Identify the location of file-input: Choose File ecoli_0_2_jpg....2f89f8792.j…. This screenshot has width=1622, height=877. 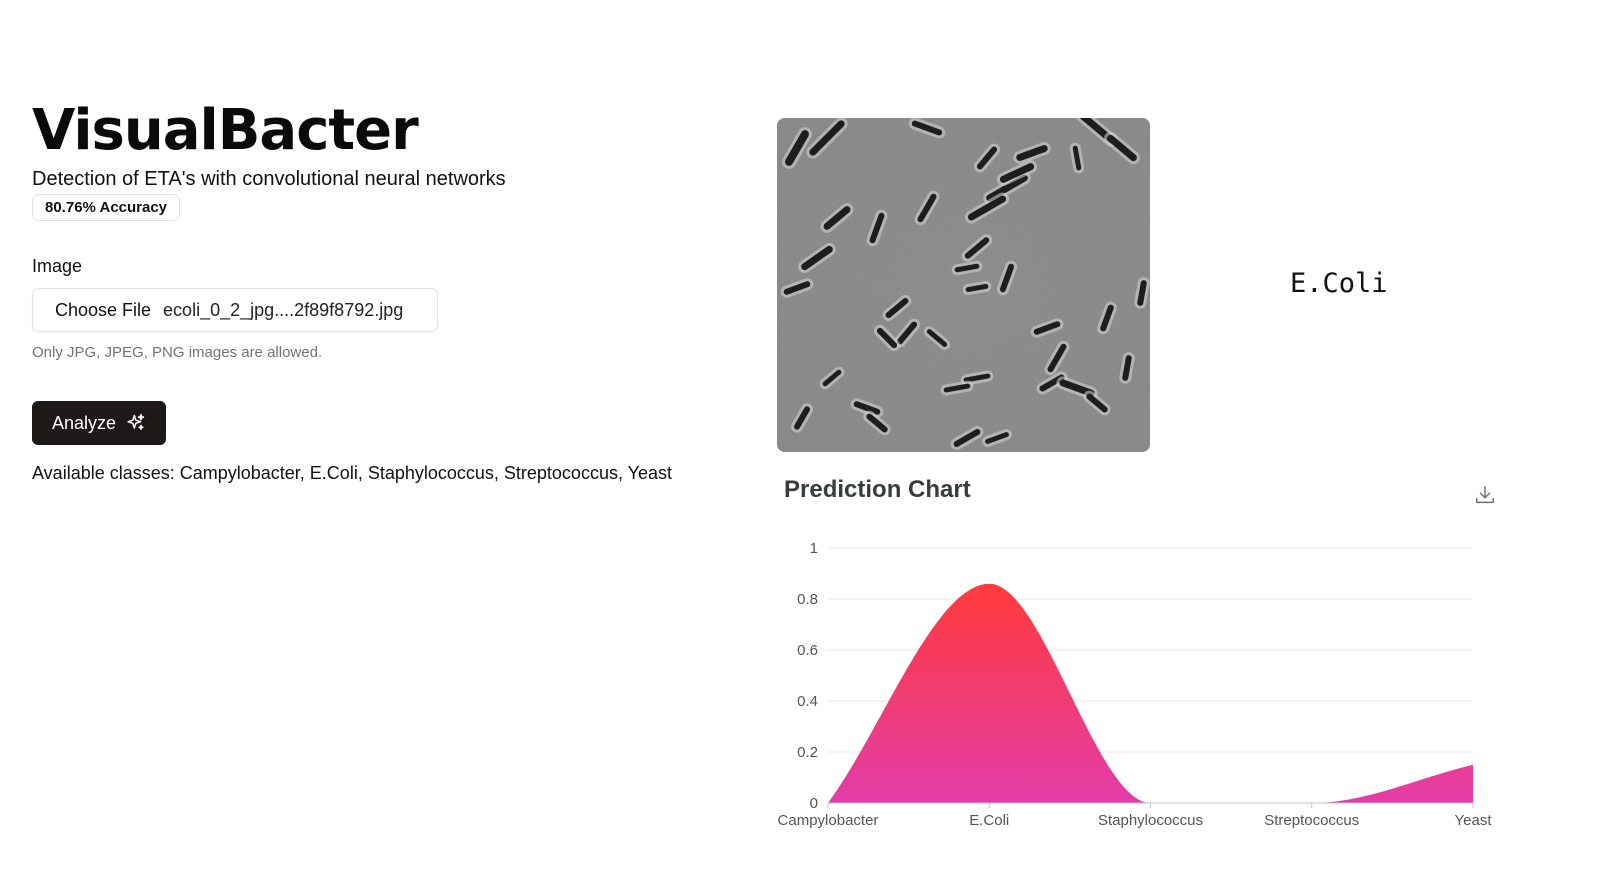
(235, 310).